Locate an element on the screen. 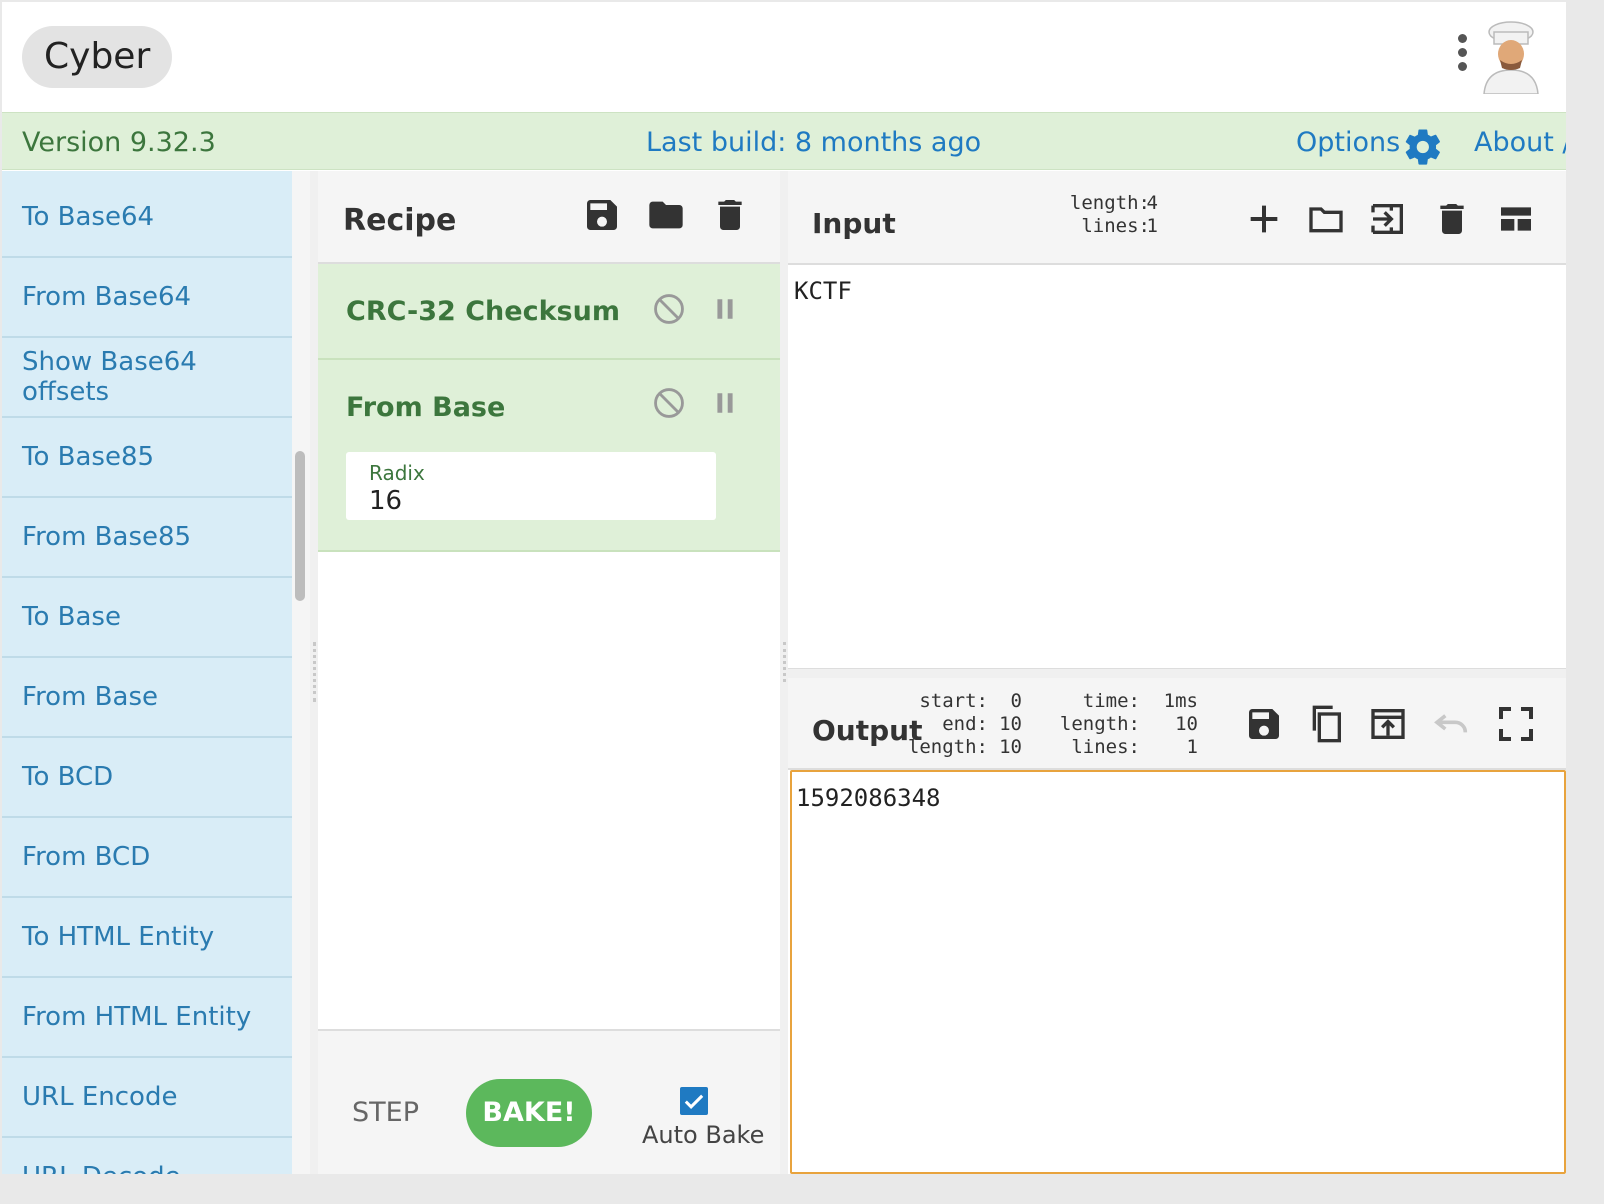 This screenshot has height=1204, width=1604. input-header: Input length: lines: 4 1 is located at coordinates (1177, 218).